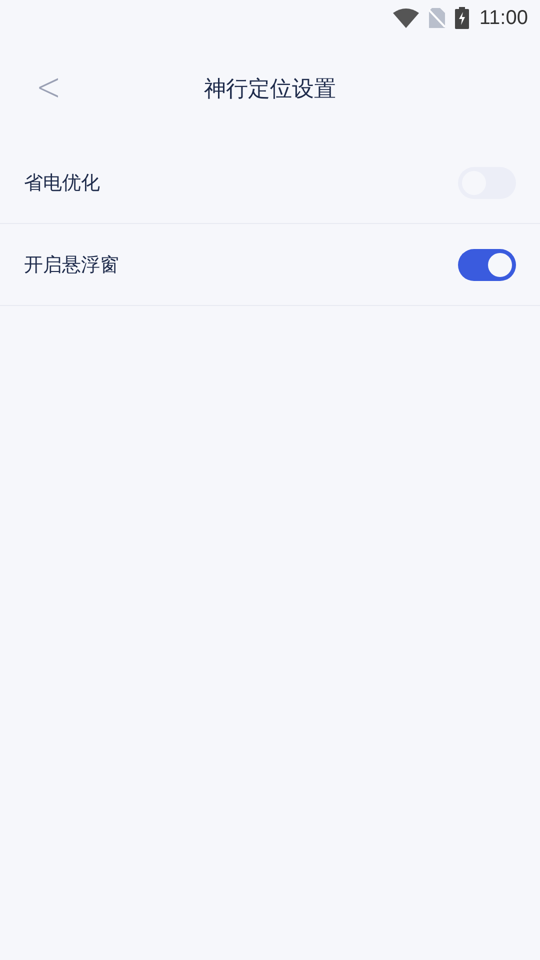 This screenshot has height=960, width=540. I want to click on toggle-switch, so click(487, 264).